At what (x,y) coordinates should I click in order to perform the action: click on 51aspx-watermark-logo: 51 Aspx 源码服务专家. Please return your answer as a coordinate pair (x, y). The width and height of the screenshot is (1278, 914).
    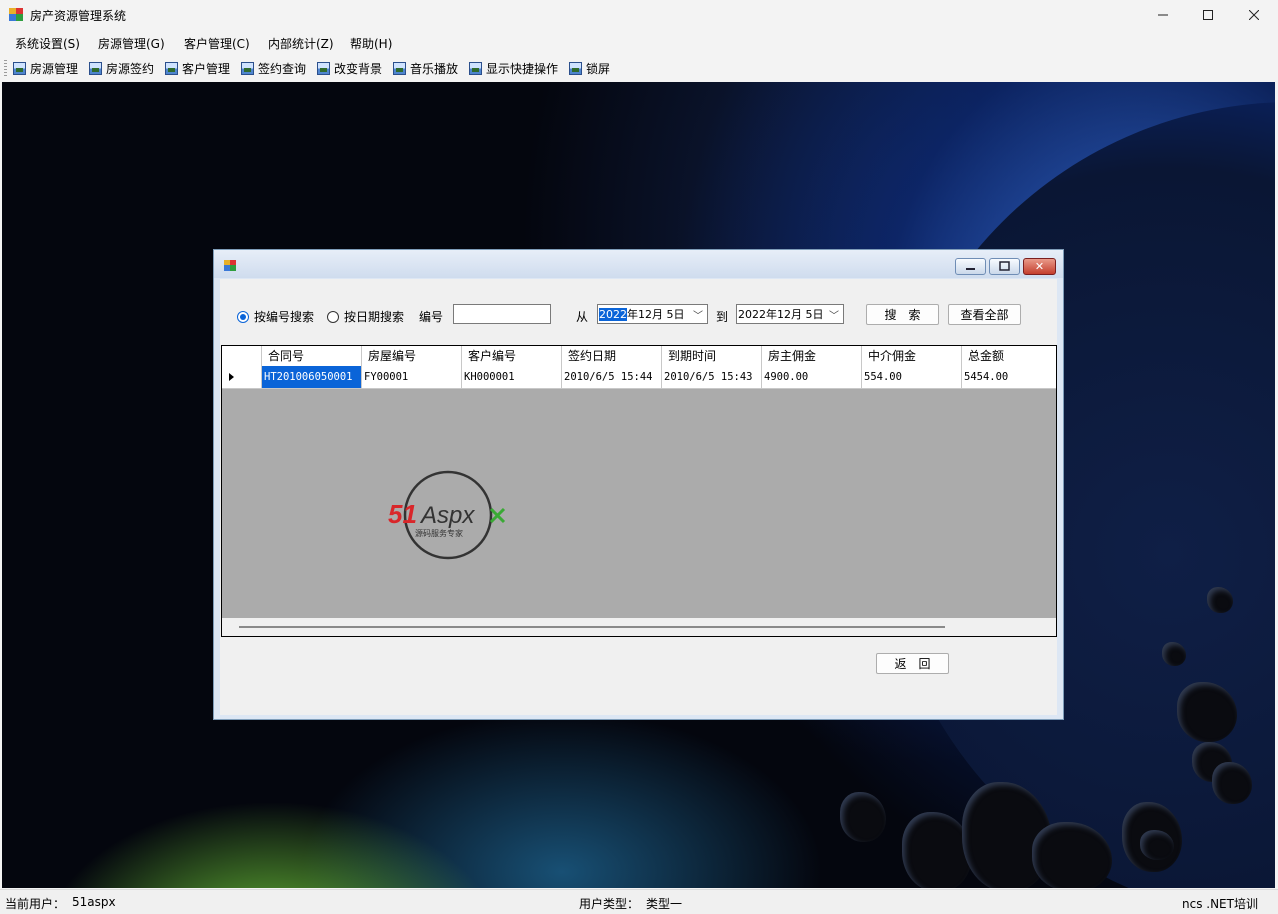
    Looking at the image, I should click on (447, 515).